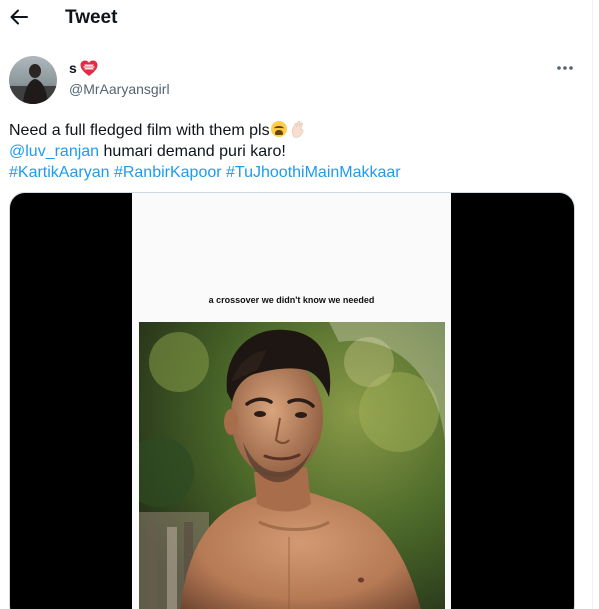 The height and width of the screenshot is (609, 599). I want to click on page-title: Tweet, so click(91, 17).